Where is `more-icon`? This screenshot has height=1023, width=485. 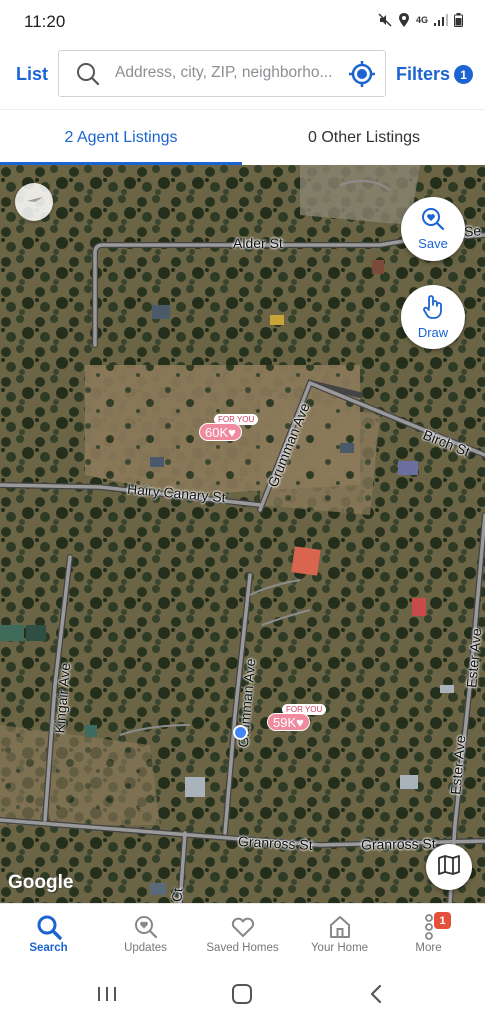
more-icon is located at coordinates (429, 927).